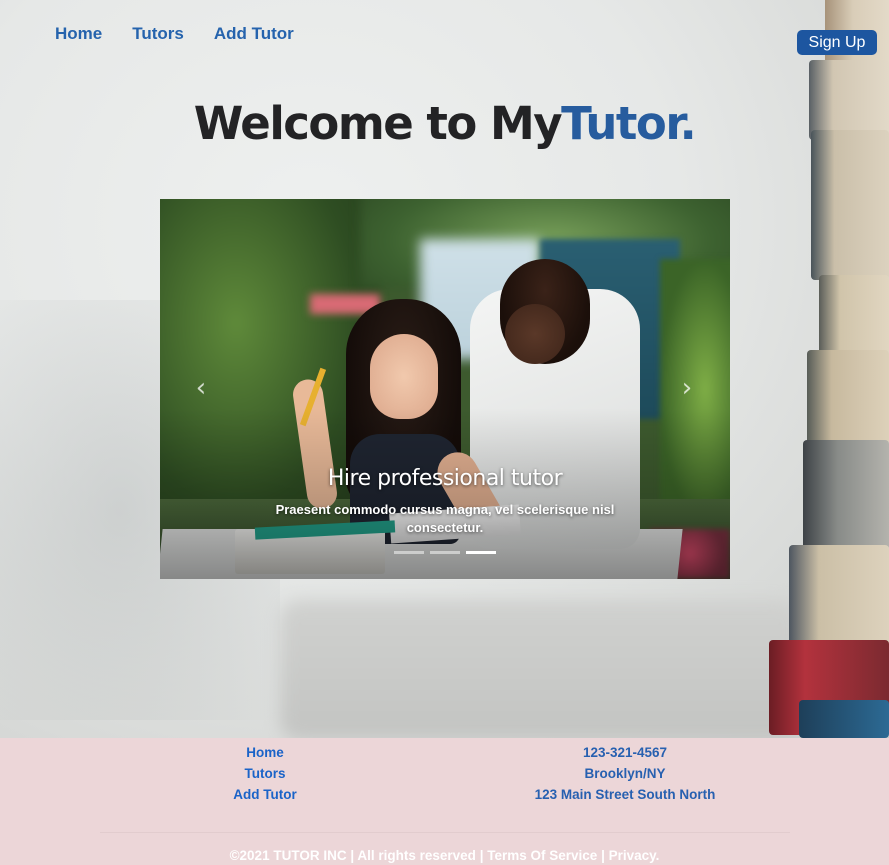  Describe the element at coordinates (634, 855) in the screenshot. I see `privacy-link: Privacy.` at that location.